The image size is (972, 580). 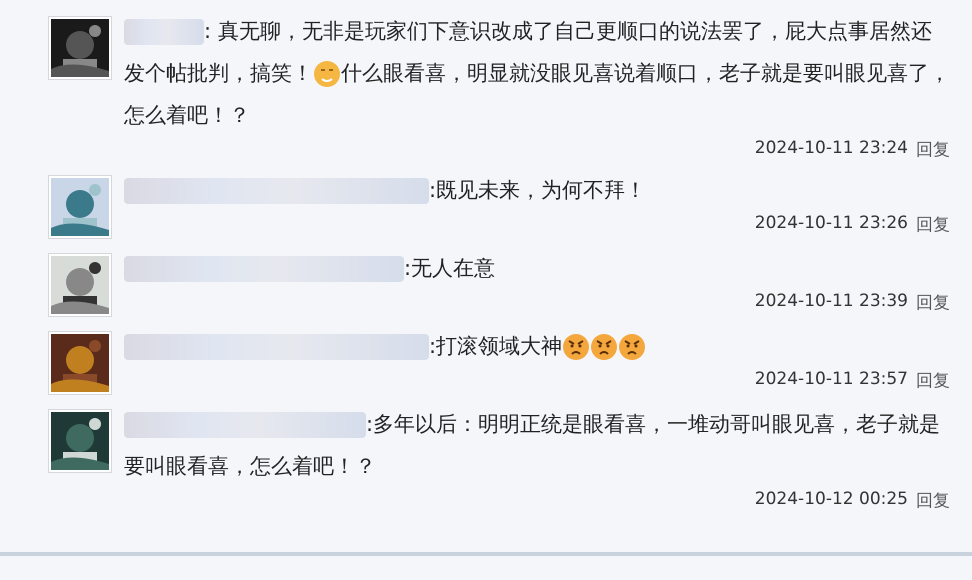 What do you see at coordinates (831, 500) in the screenshot?
I see `comment-time: 2024-10-12 00:25` at bounding box center [831, 500].